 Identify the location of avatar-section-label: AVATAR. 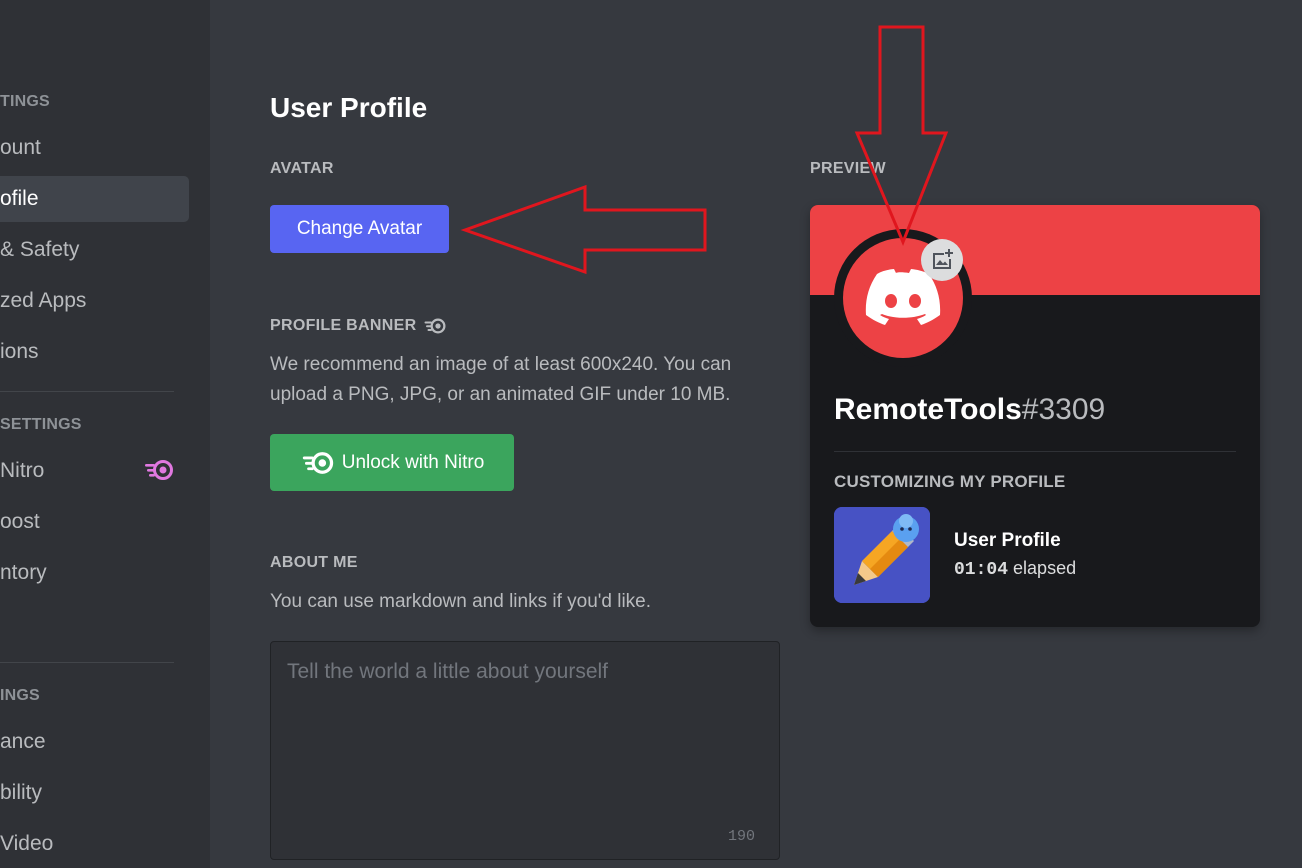
(302, 168).